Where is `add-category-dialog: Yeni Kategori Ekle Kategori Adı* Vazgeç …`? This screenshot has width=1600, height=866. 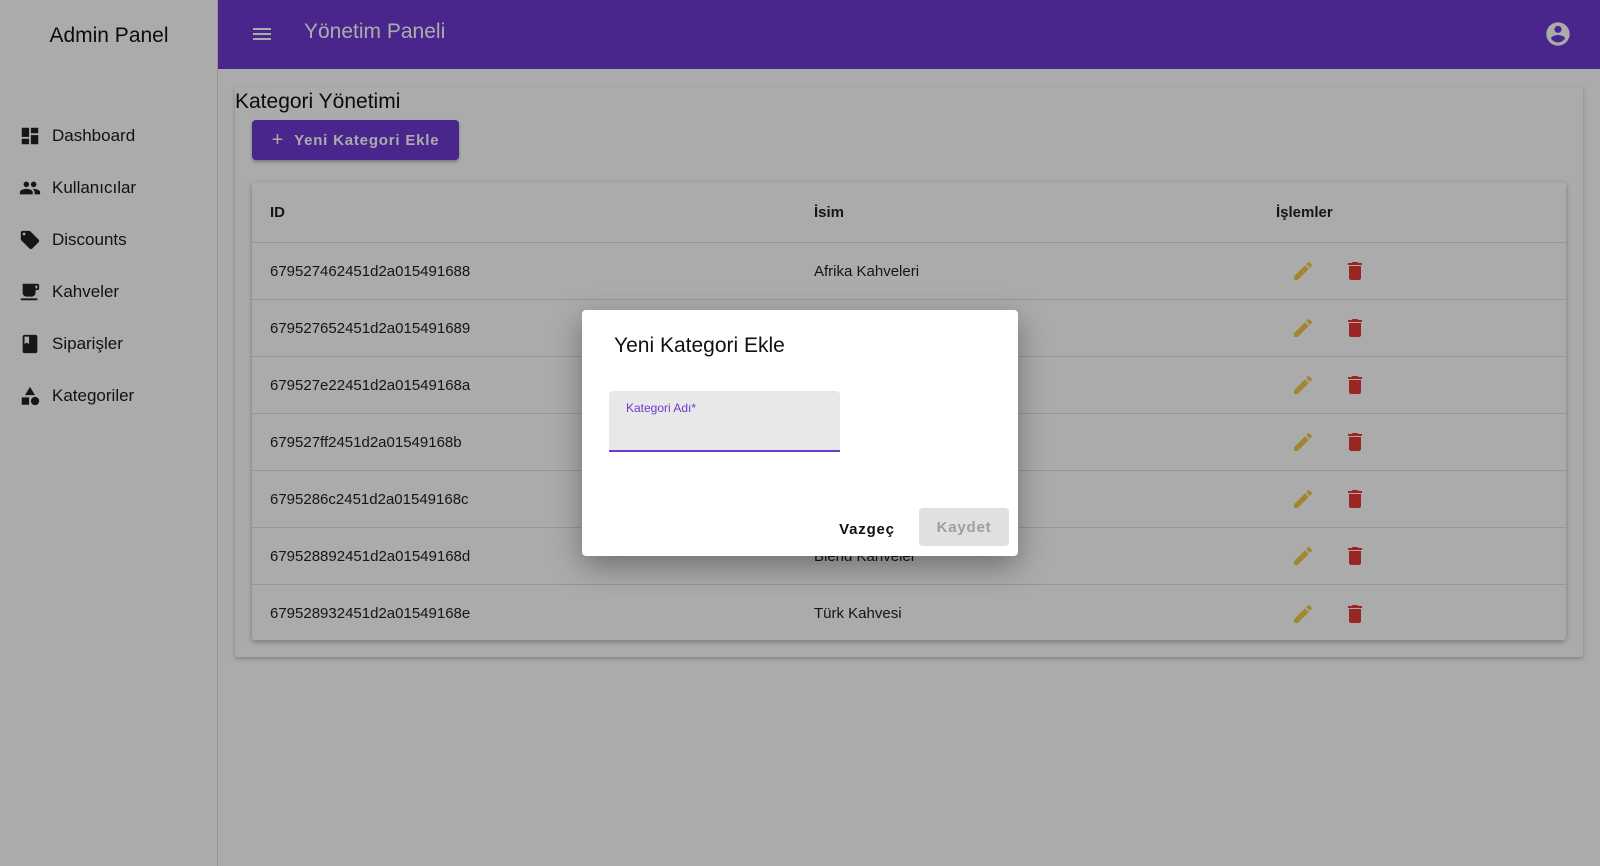
add-category-dialog: Yeni Kategori Ekle Kategori Adı* Vazgeç … is located at coordinates (800, 433).